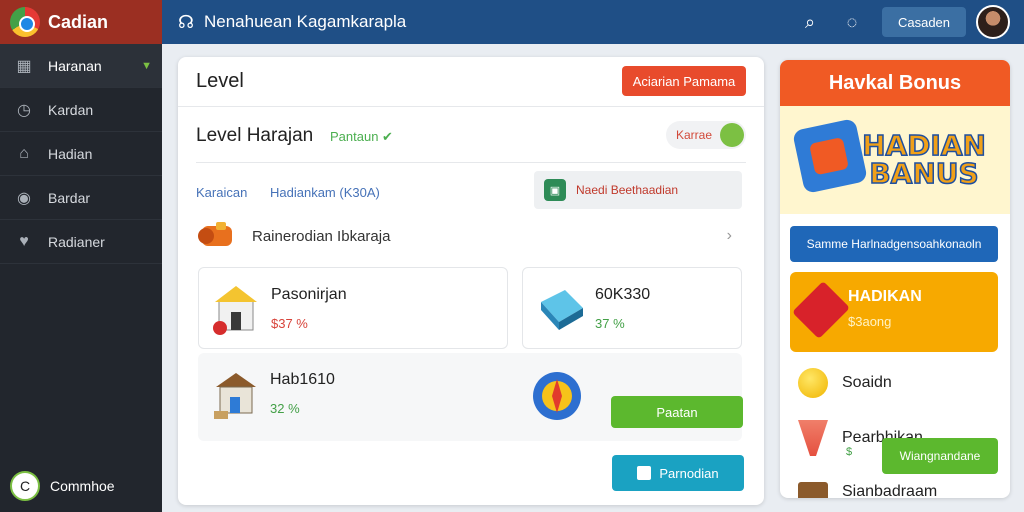 The height and width of the screenshot is (512, 1024). I want to click on info-strip: Samme Harlnadgensoahkonaoln, so click(894, 244).